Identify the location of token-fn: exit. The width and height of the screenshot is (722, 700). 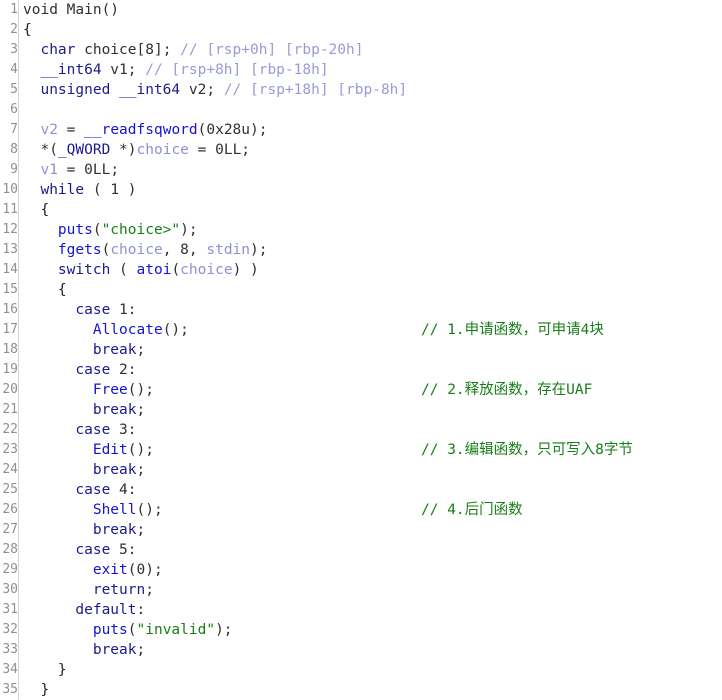
(110, 570).